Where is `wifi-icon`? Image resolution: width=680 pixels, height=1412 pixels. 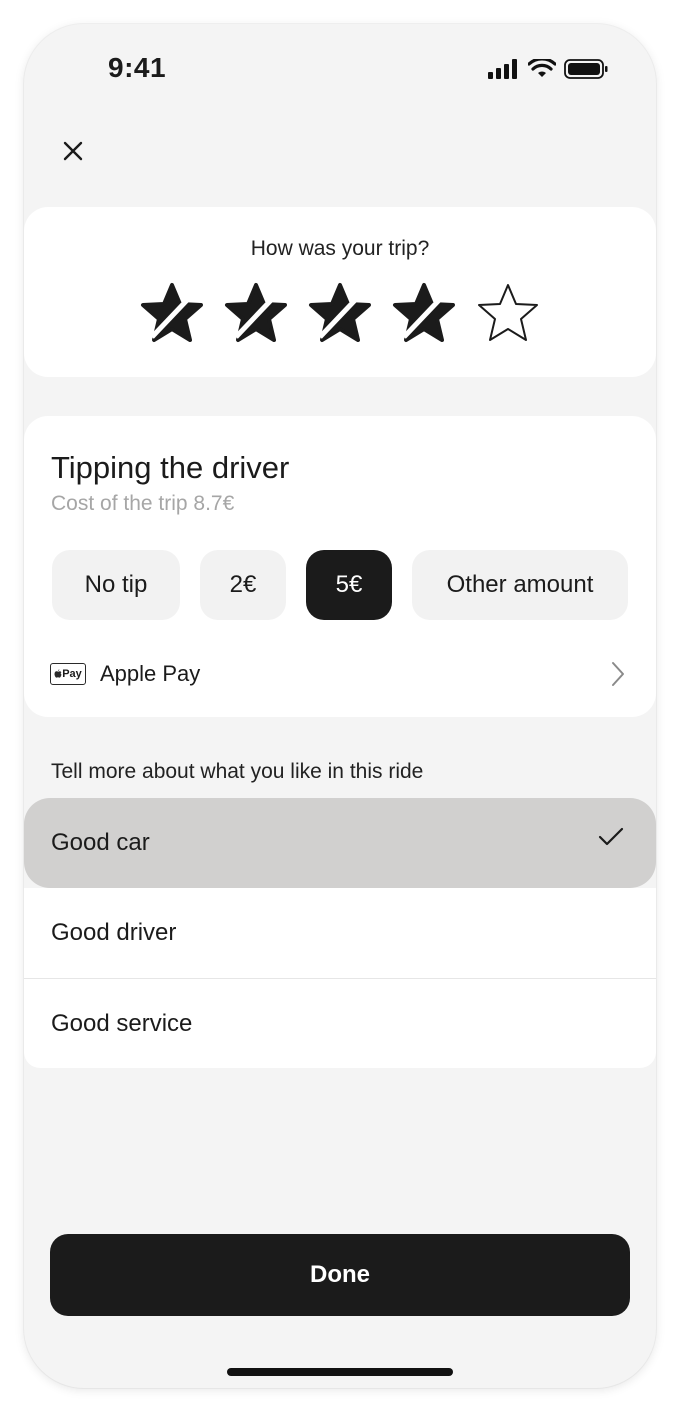
wifi-icon is located at coordinates (542, 68).